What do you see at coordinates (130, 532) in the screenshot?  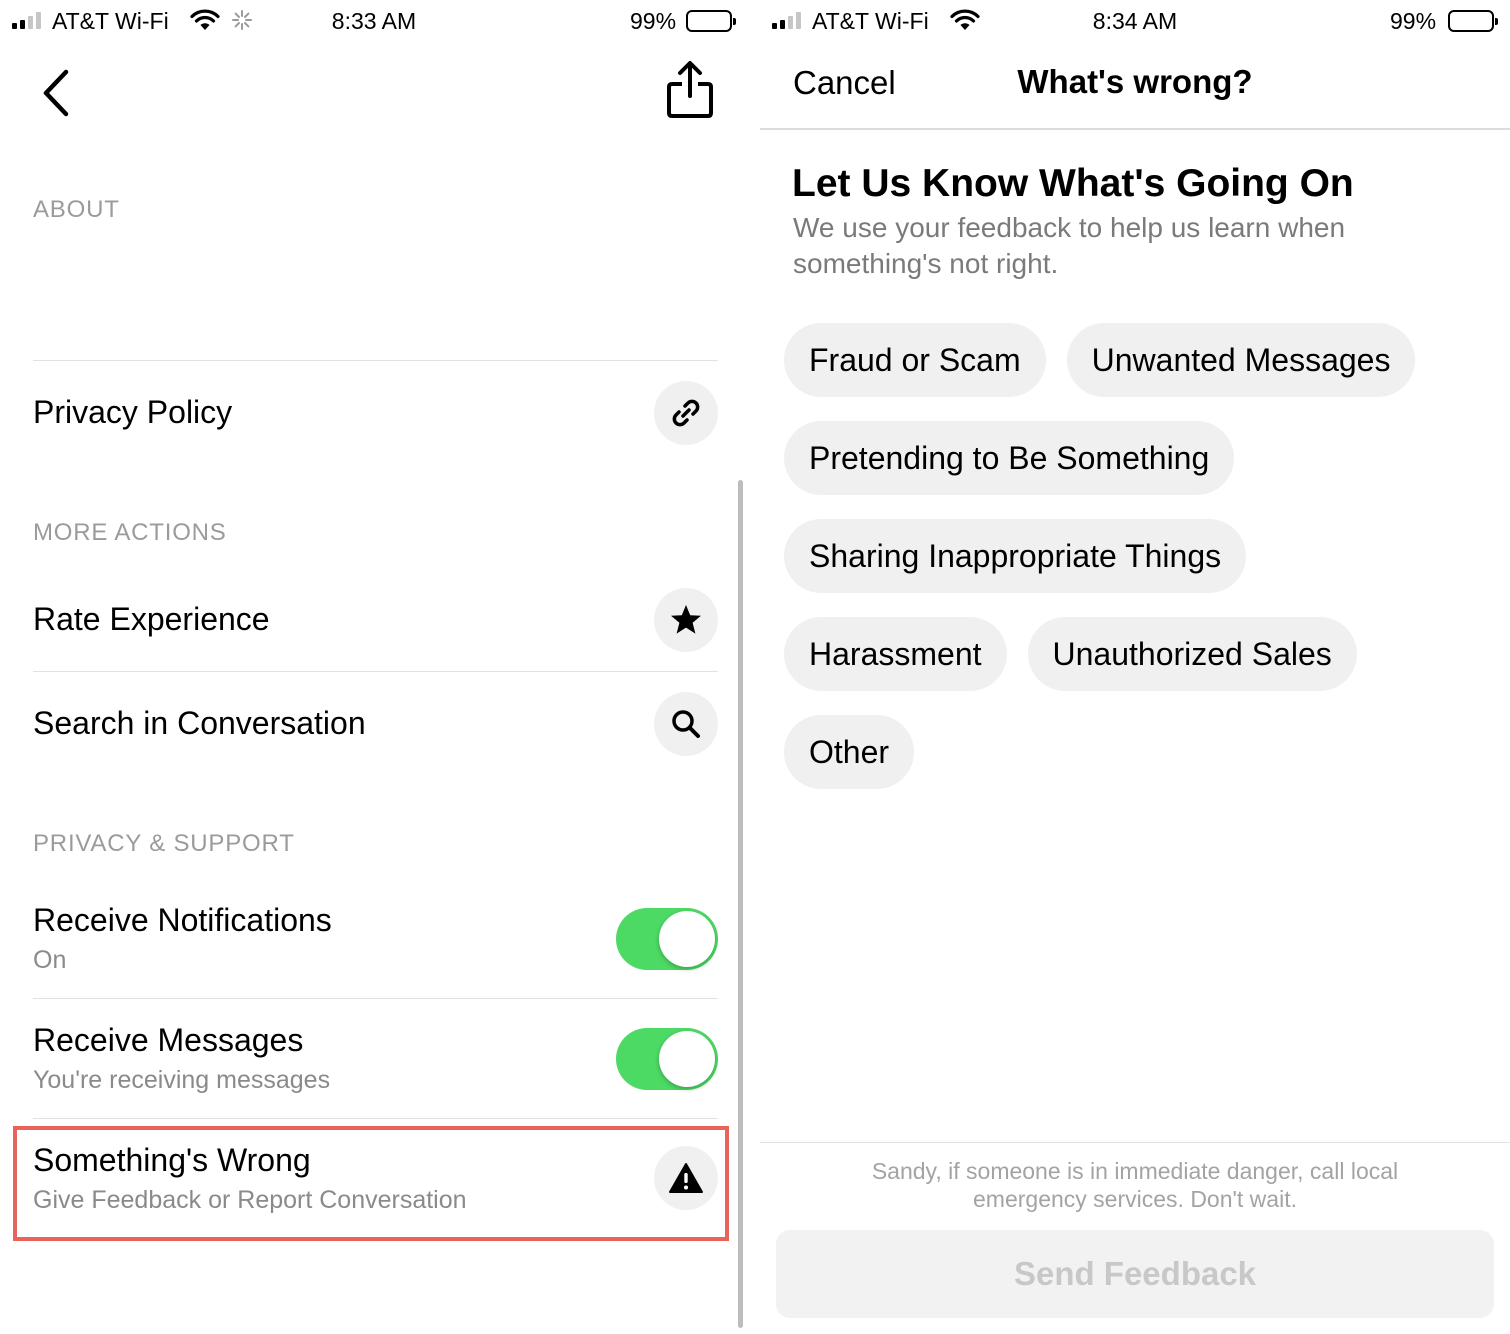 I see `section-header-more-actions: MORE ACTIONS` at bounding box center [130, 532].